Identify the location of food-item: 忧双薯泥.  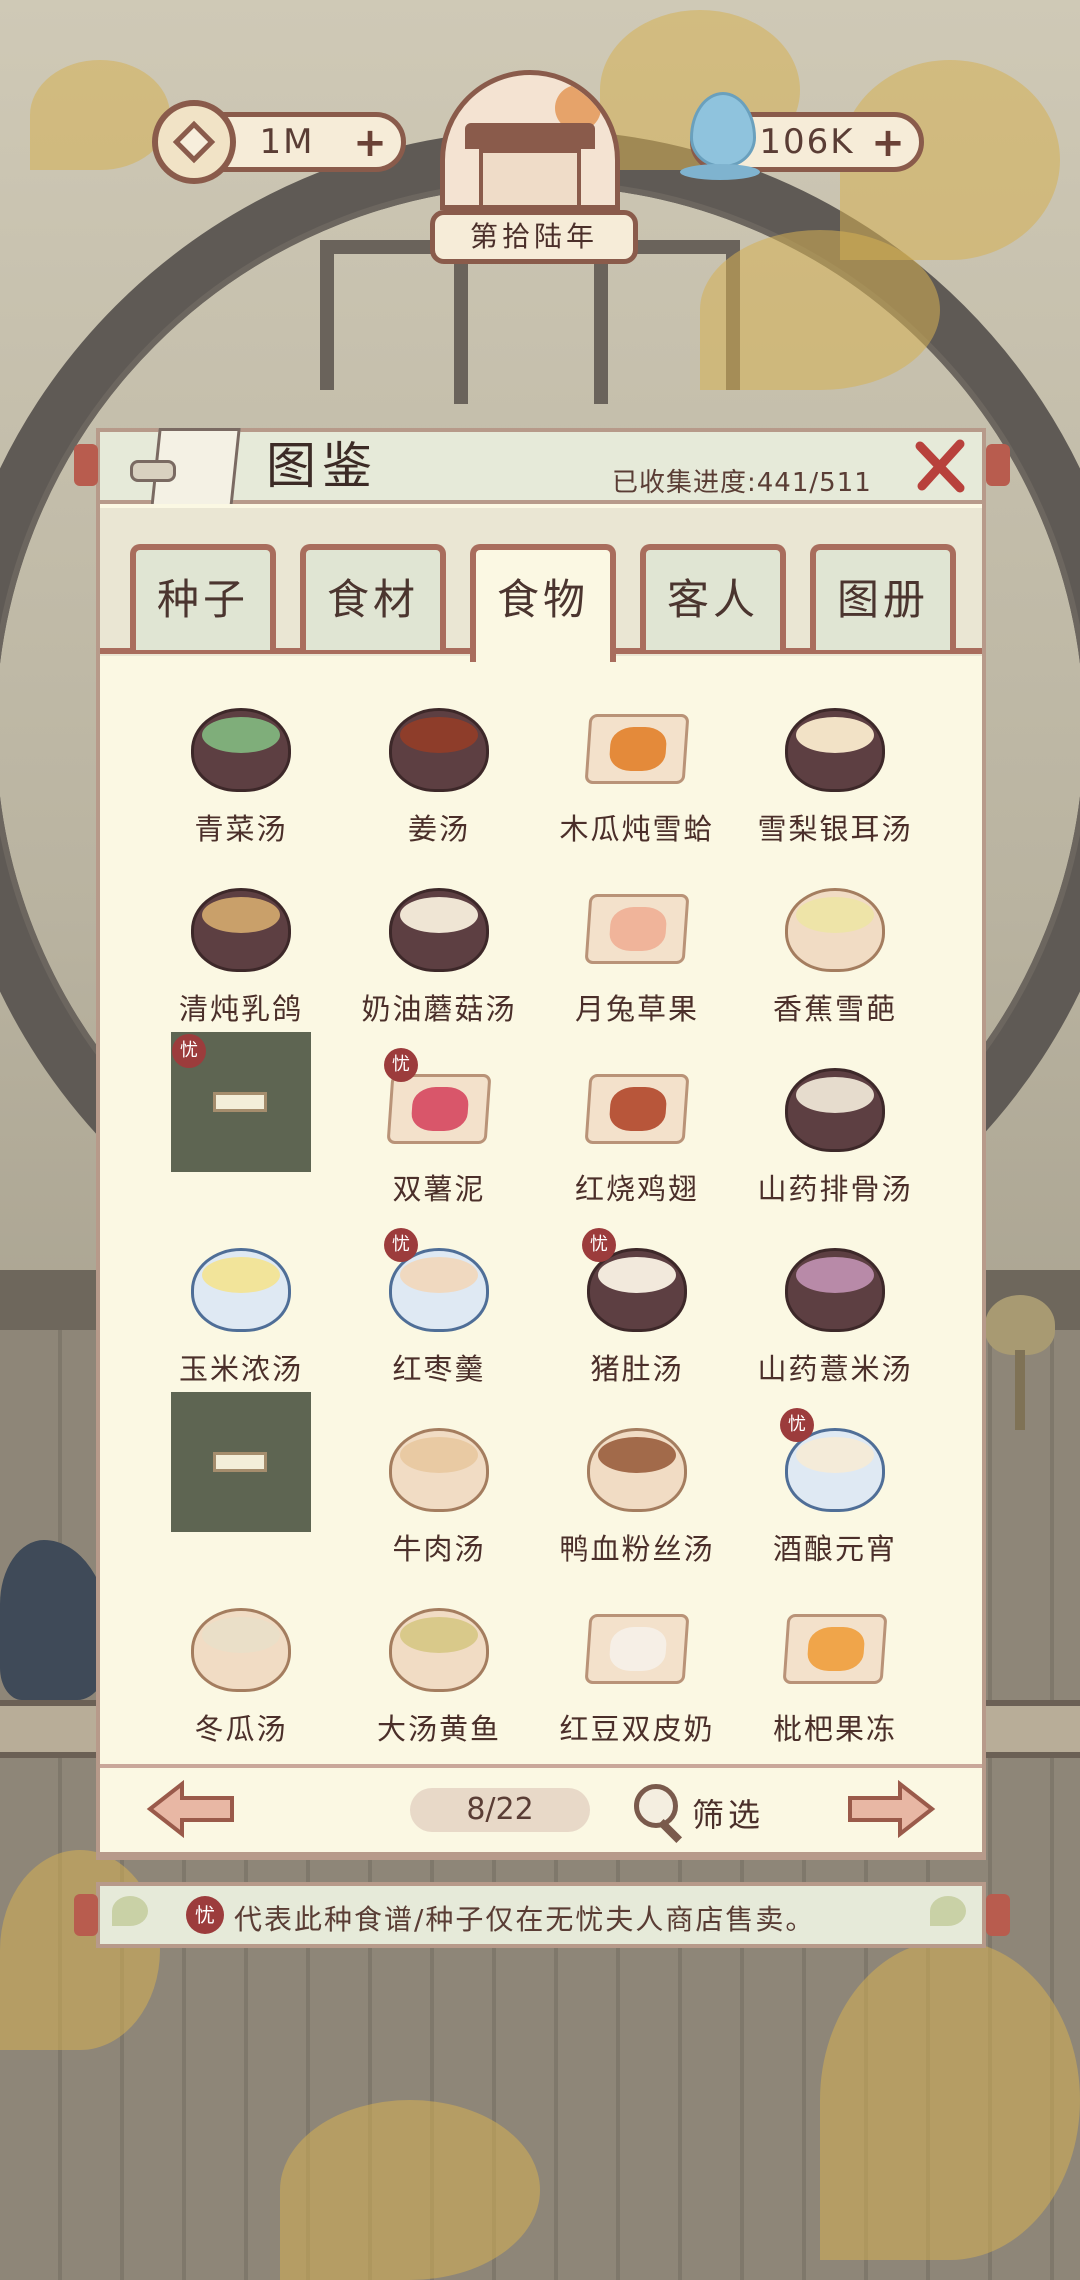
(439, 1141).